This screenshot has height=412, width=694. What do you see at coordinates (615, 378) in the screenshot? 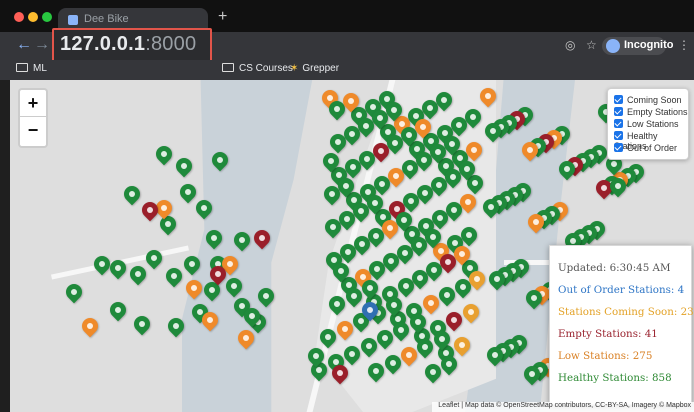
I see `healthy-stations-count: Healthy Stations: 858` at bounding box center [615, 378].